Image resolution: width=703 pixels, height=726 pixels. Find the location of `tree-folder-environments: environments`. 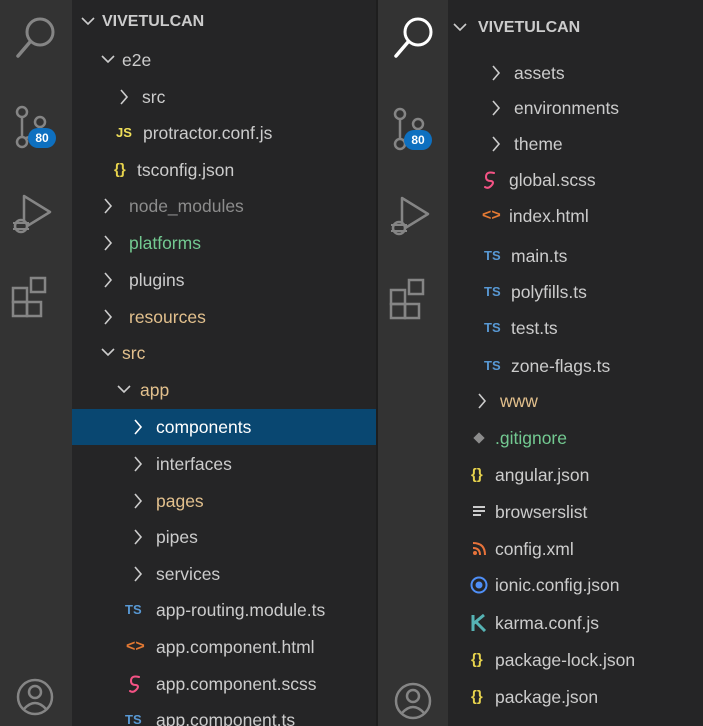

tree-folder-environments: environments is located at coordinates (575, 108).